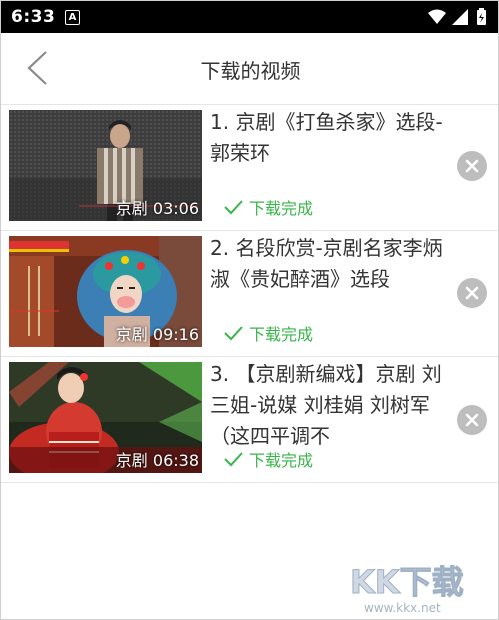 This screenshot has height=620, width=499. What do you see at coordinates (33, 17) in the screenshot?
I see `status-time: 6:33` at bounding box center [33, 17].